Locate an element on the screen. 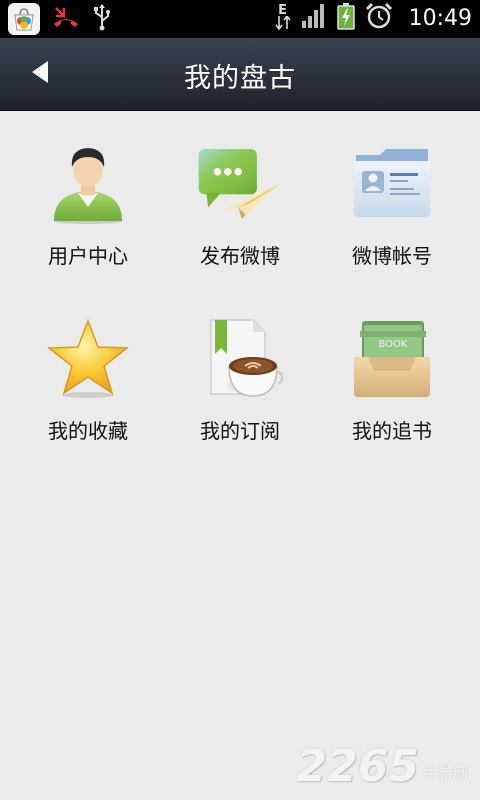 This screenshot has height=800, width=480. app-notification-icon is located at coordinates (24, 19).